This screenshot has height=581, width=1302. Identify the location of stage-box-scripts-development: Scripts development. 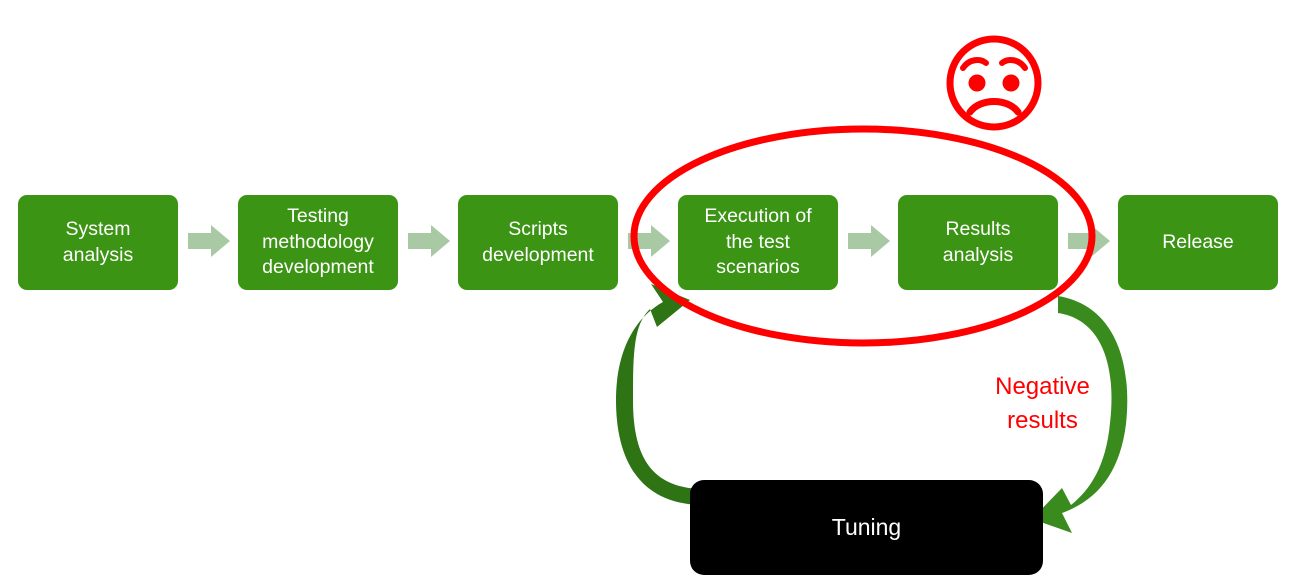
(538, 242).